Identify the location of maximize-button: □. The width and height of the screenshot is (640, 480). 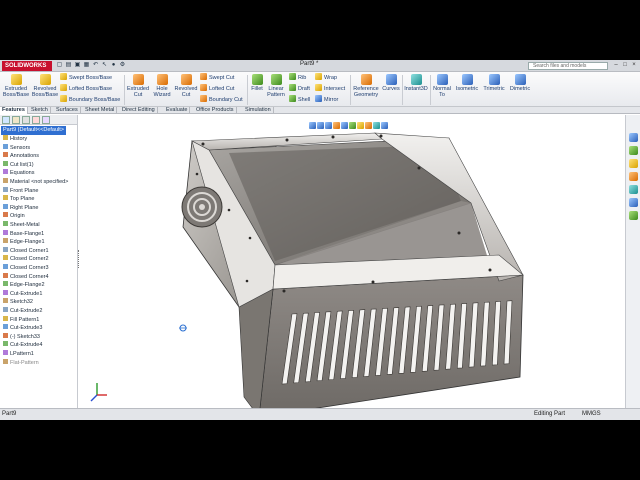
(625, 65).